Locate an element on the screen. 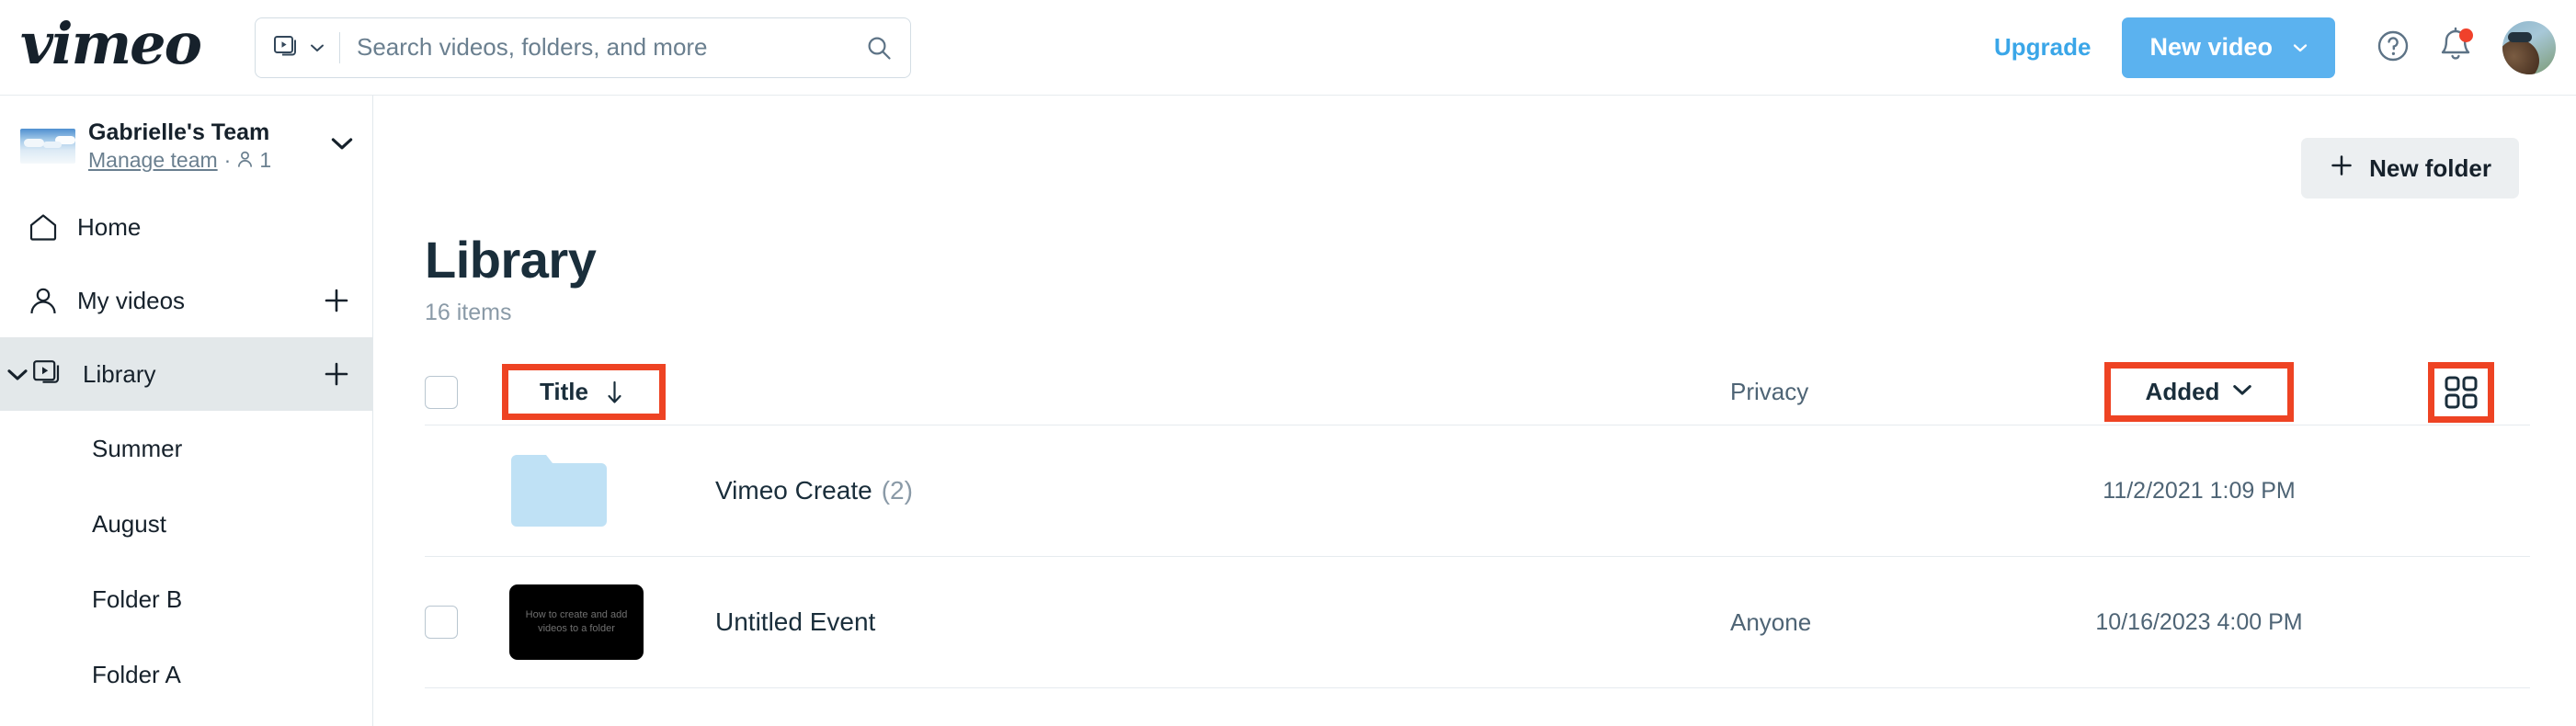  sidebar-subitem-folder-a: Folder A is located at coordinates (186, 674).